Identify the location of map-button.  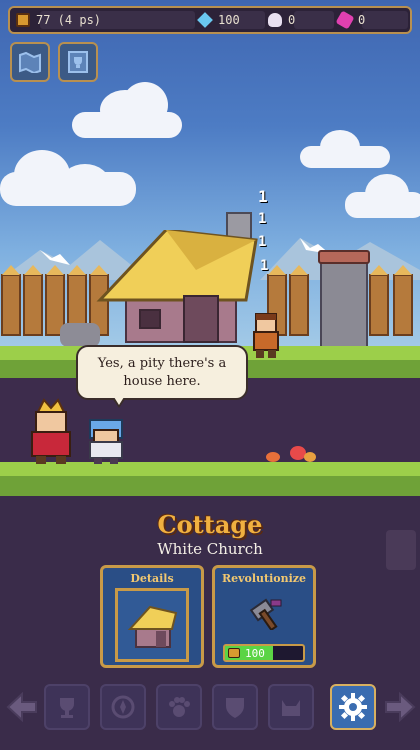
(30, 62).